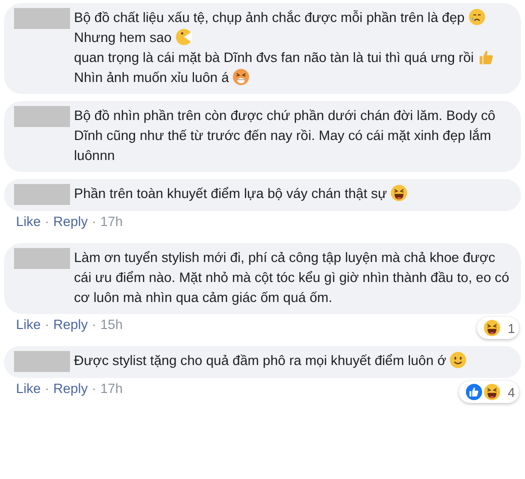  Describe the element at coordinates (151, 78) in the screenshot. I see `comment-text: Nhìn ảnh muốn xỉu luôn á` at that location.